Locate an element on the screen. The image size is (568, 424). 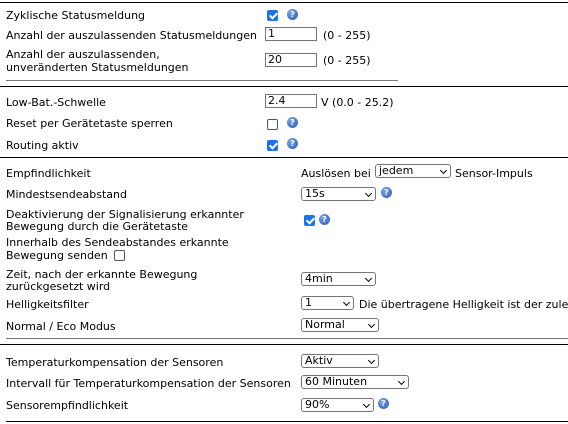
deaktivierung-checkbox is located at coordinates (309, 220).